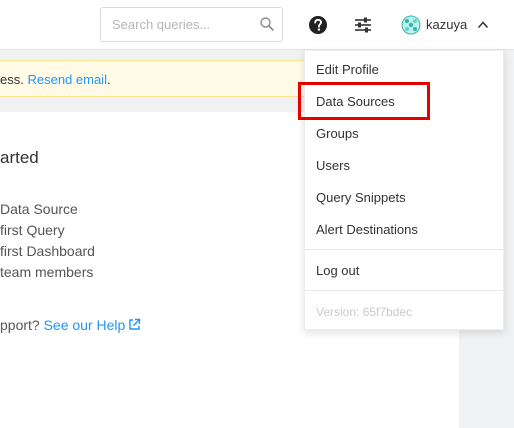 The width and height of the screenshot is (514, 428). Describe the element at coordinates (67, 79) in the screenshot. I see `resend-email-link: Resend email` at that location.